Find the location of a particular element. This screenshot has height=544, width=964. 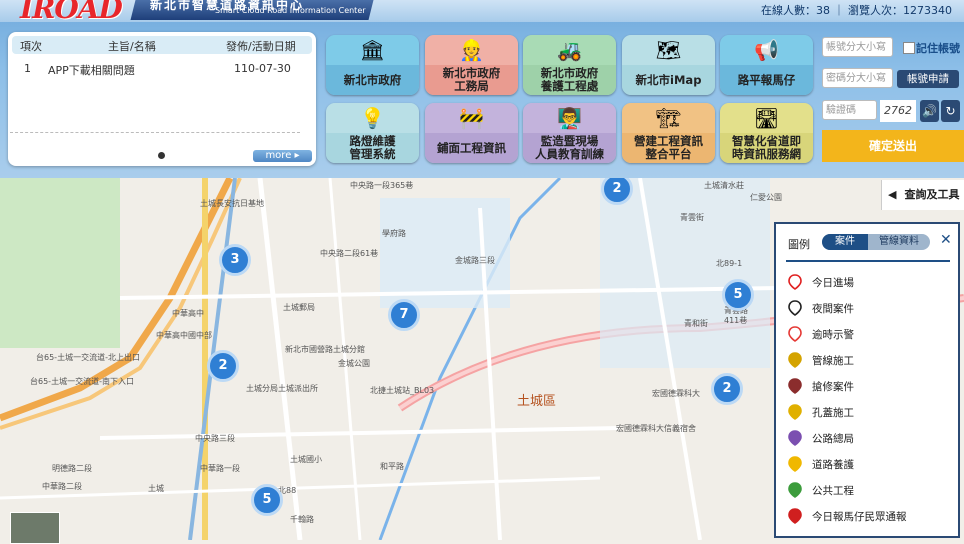

pin-black-outline-icon is located at coordinates (795, 308).